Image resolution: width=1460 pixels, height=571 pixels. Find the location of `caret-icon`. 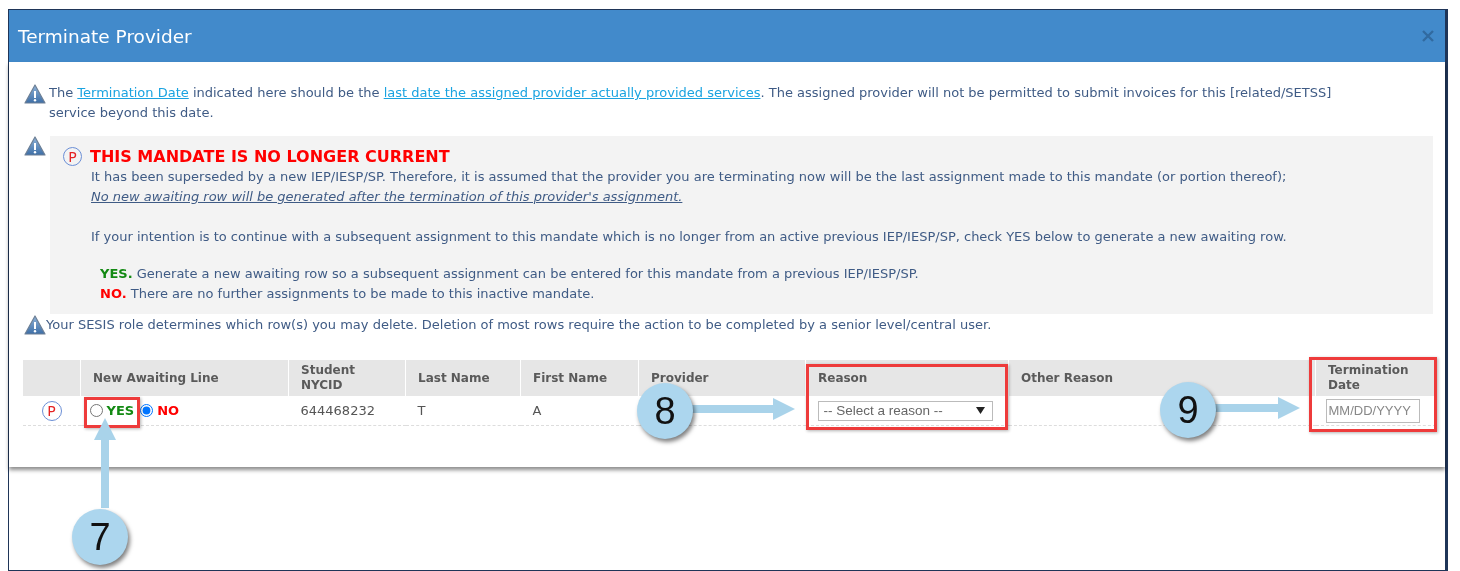

caret-icon is located at coordinates (980, 410).